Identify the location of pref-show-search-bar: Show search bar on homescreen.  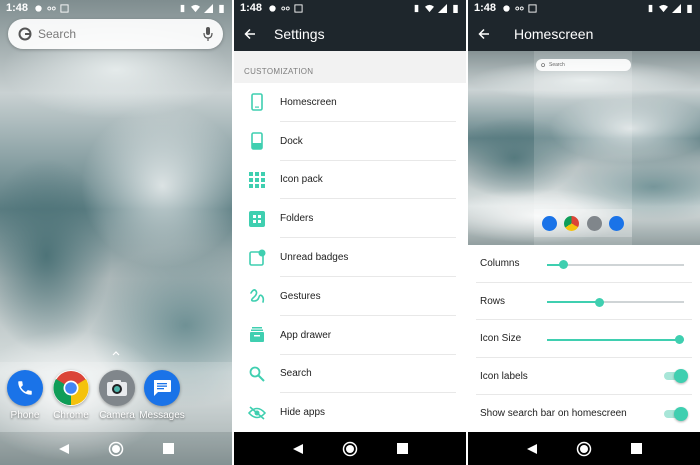
(584, 414).